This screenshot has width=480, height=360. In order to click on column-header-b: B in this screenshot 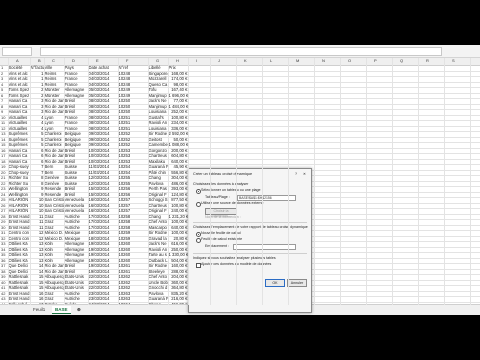, I will do `click(39, 61)`.